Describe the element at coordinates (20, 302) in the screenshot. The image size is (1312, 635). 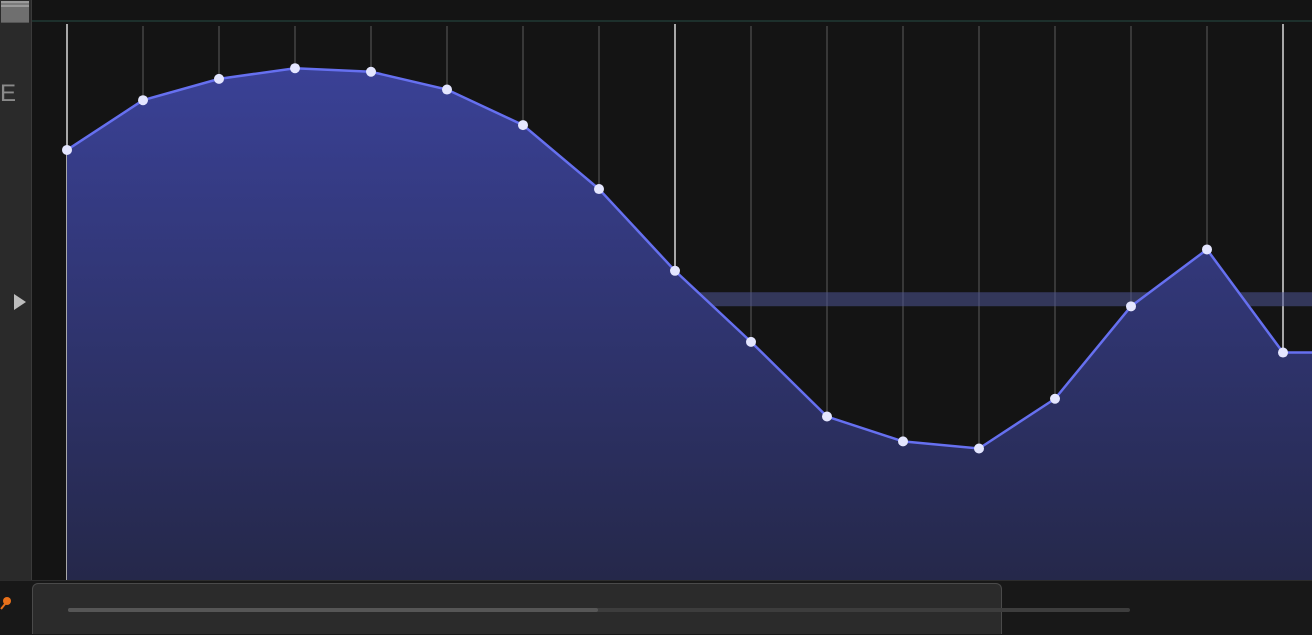
I see `expand-arrow-icon` at that location.